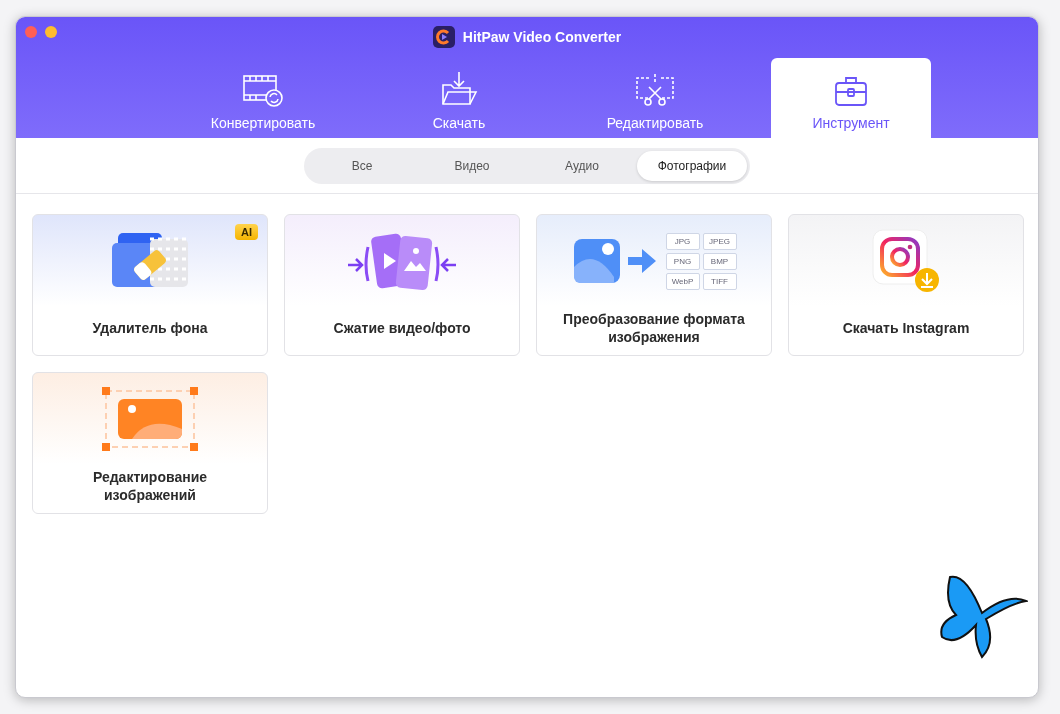 This screenshot has width=1060, height=714. What do you see at coordinates (614, 261) in the screenshot?
I see `image-to-arrow-icon` at bounding box center [614, 261].